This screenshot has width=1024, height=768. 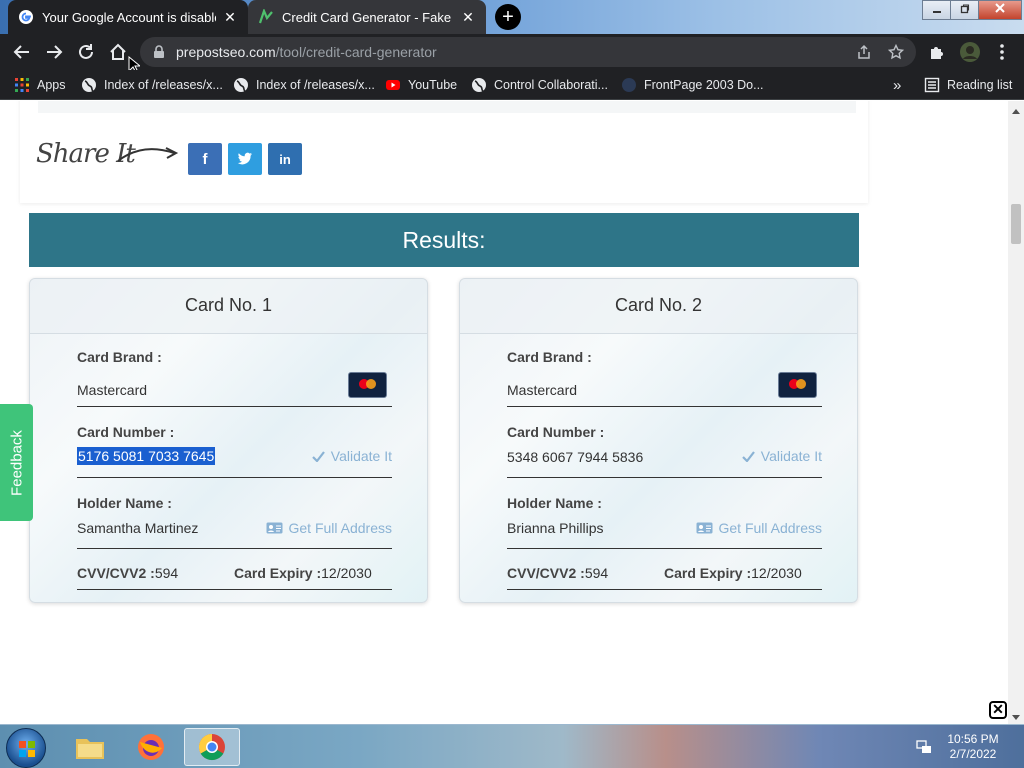 I want to click on section-divider, so click(x=447, y=107).